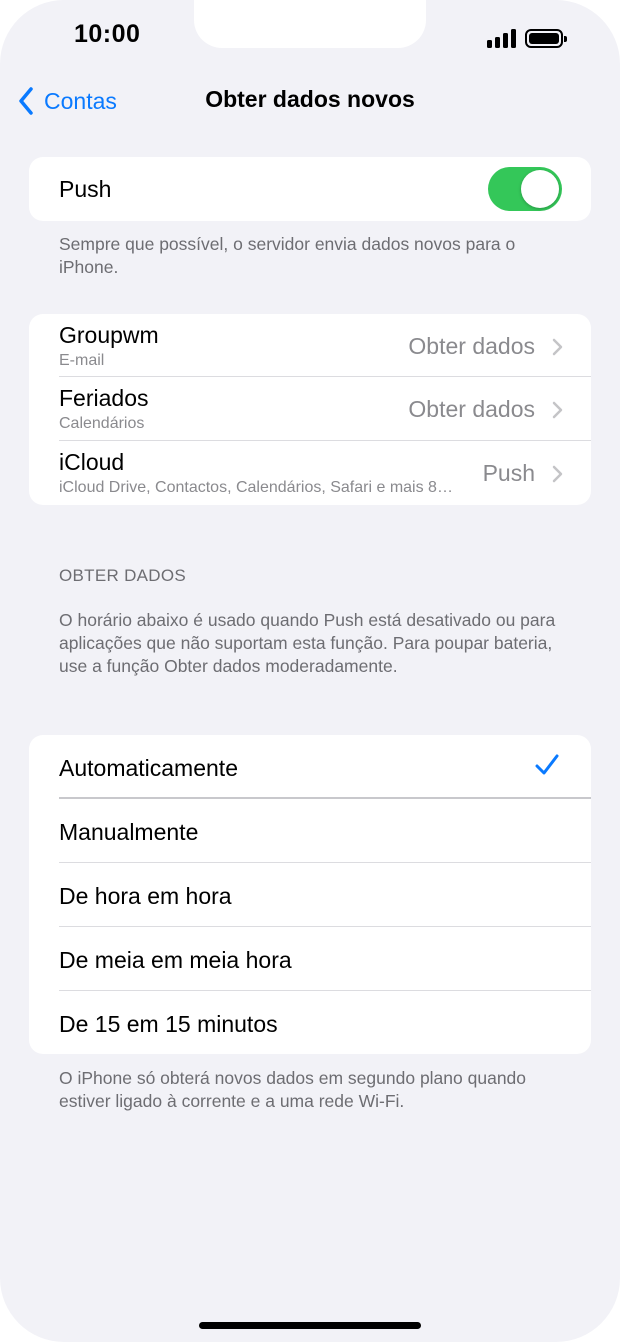 The height and width of the screenshot is (1342, 620). What do you see at coordinates (501, 38) in the screenshot?
I see `signal-icon` at bounding box center [501, 38].